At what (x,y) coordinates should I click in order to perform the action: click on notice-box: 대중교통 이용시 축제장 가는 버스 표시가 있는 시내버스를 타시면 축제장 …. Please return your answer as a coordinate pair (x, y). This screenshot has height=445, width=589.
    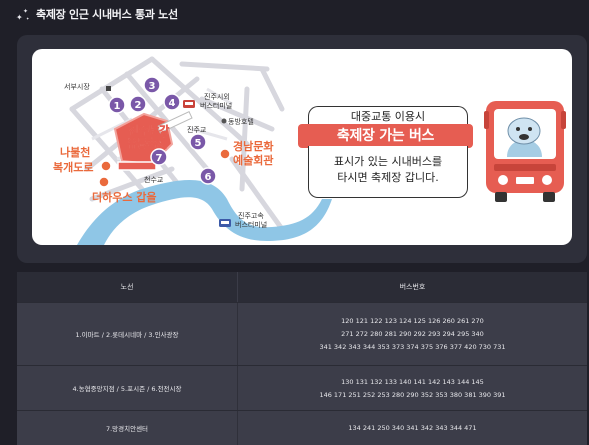
    Looking at the image, I should click on (385, 152).